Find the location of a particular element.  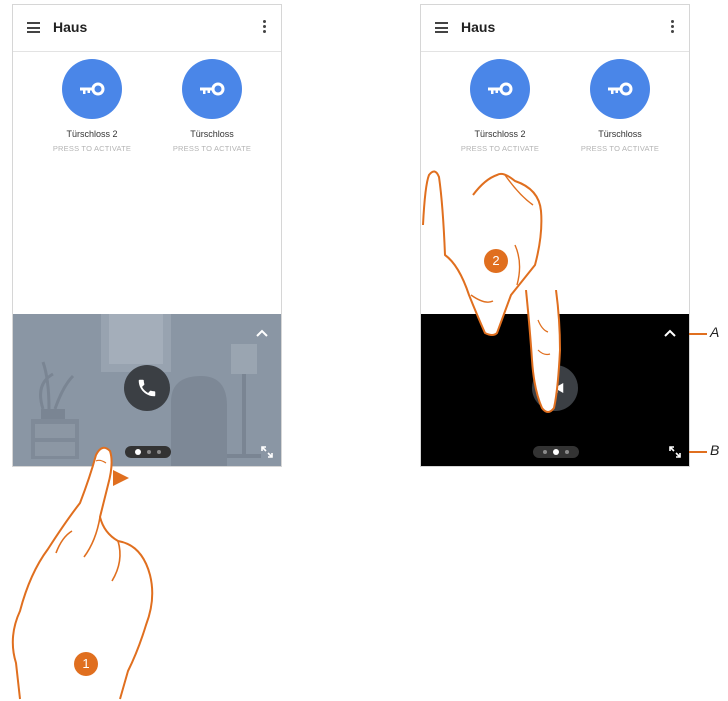

callout-line-a is located at coordinates (698, 334).